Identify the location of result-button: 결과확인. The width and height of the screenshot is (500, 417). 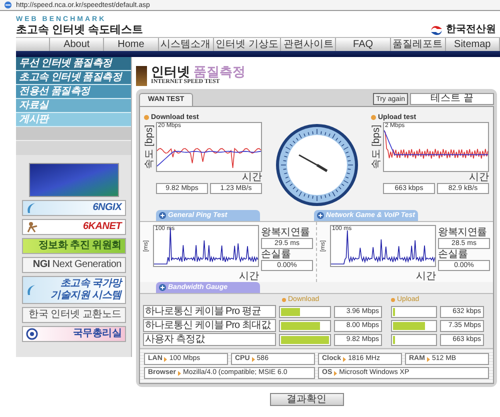
(307, 399).